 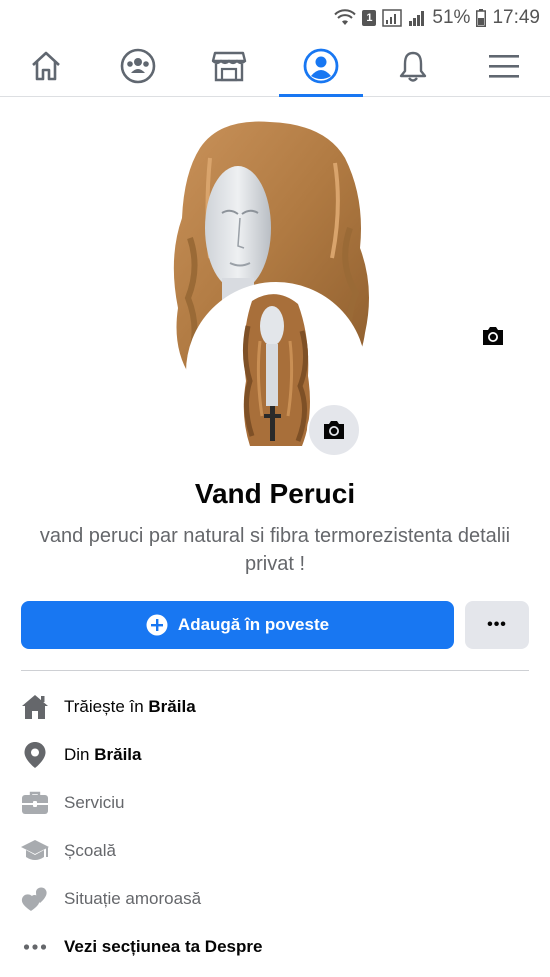 I want to click on nav-marketplace, so click(x=229, y=66).